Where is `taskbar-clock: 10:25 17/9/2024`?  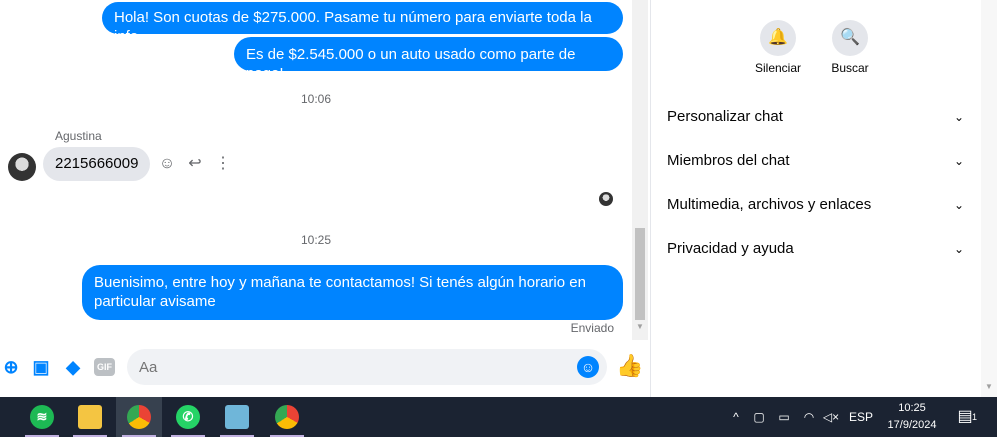
taskbar-clock: 10:25 17/9/2024 is located at coordinates (912, 417).